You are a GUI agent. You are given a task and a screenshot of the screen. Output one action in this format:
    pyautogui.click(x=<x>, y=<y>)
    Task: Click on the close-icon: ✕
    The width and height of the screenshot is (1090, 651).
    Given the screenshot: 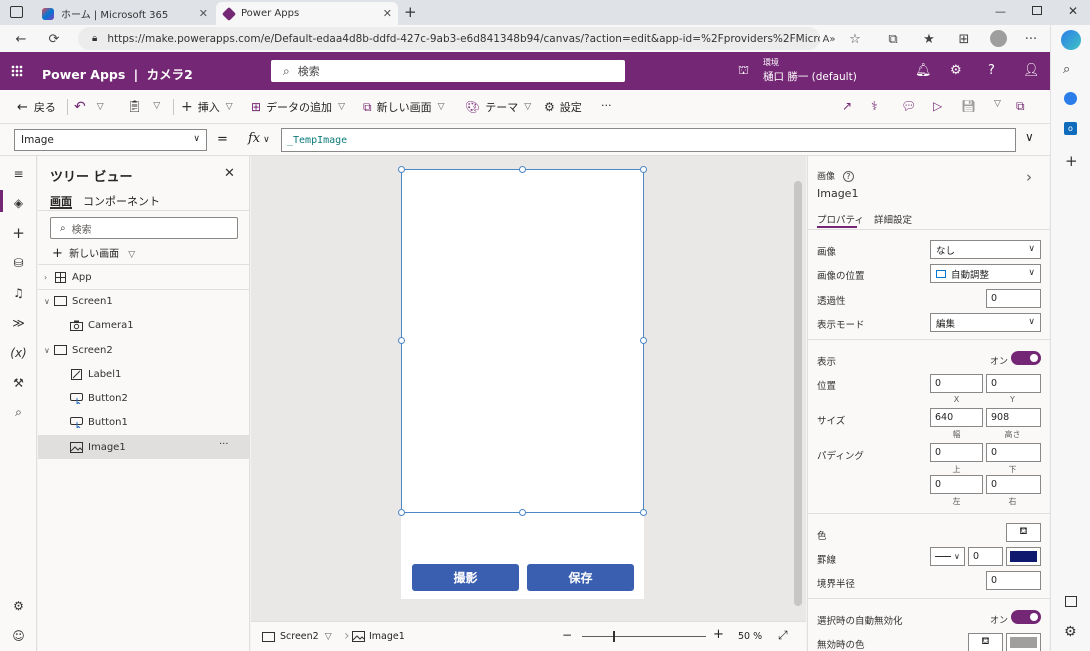 What is the action you would take?
    pyautogui.click(x=229, y=173)
    